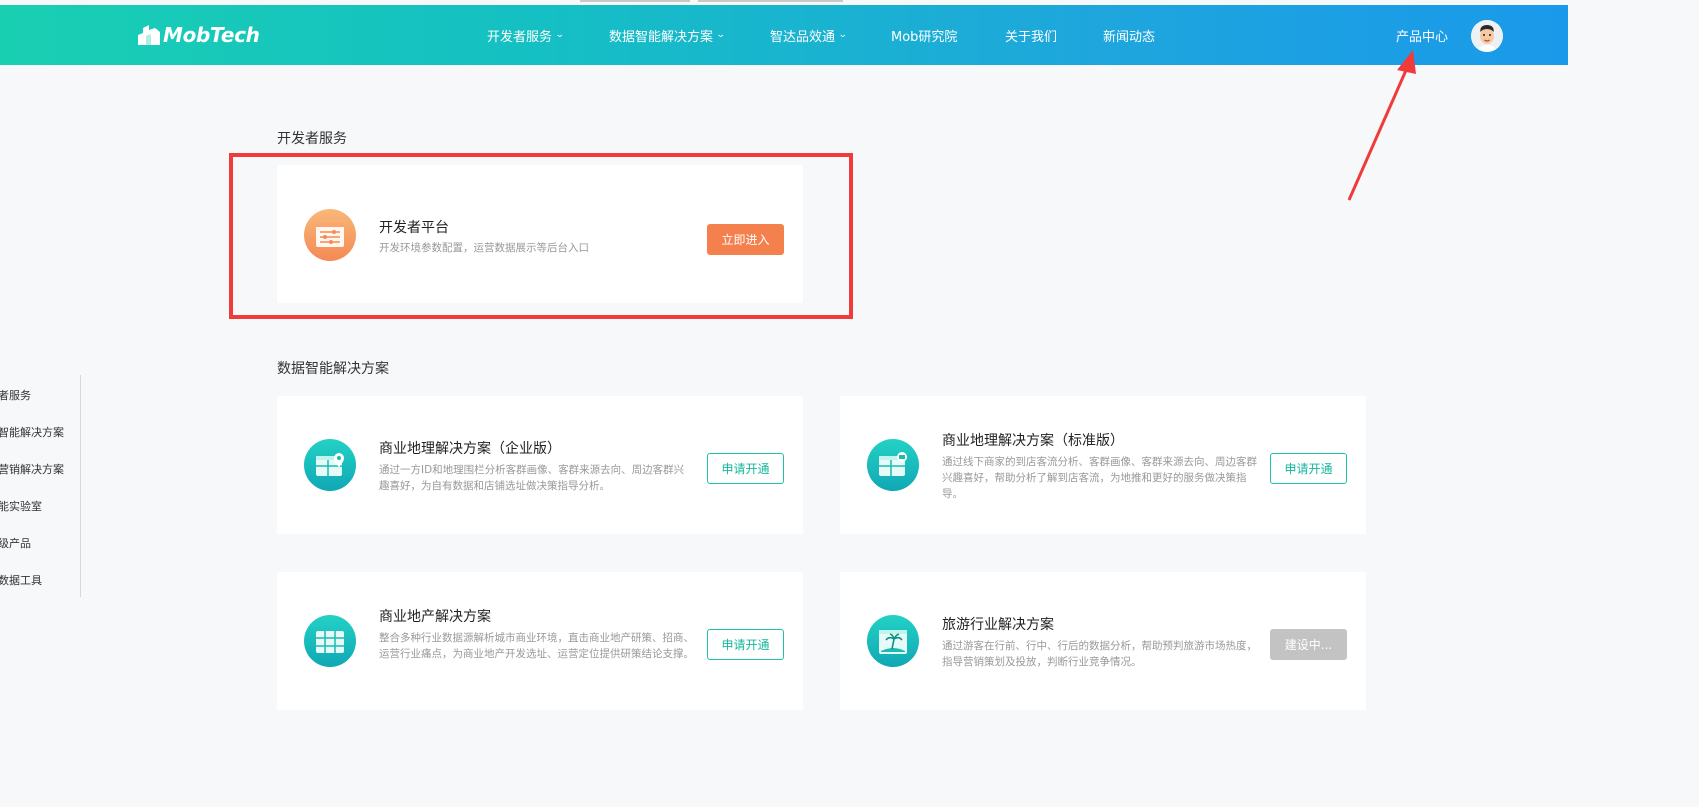 Image resolution: width=1699 pixels, height=807 pixels. Describe the element at coordinates (32, 432) in the screenshot. I see `sidebar-item-data-intelligence: 智能解决方案` at that location.